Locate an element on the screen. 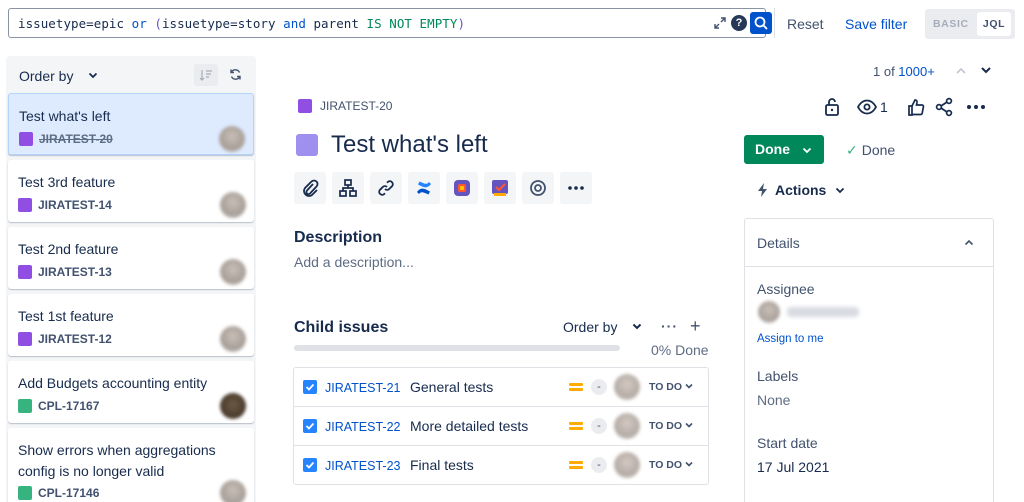 This screenshot has height=502, width=1024. list-item: Test 1st feature JIRATEST-12 is located at coordinates (131, 325).